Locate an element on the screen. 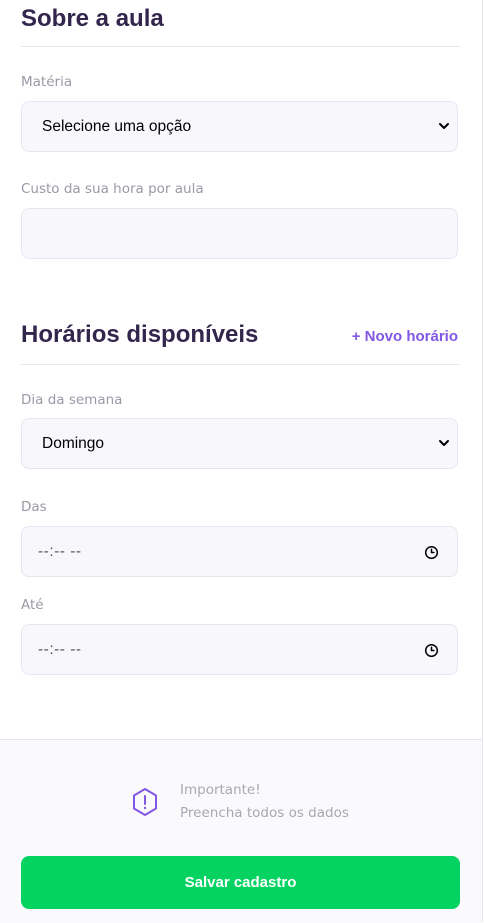 This screenshot has height=923, width=484. subject-label: Matéria is located at coordinates (47, 82).